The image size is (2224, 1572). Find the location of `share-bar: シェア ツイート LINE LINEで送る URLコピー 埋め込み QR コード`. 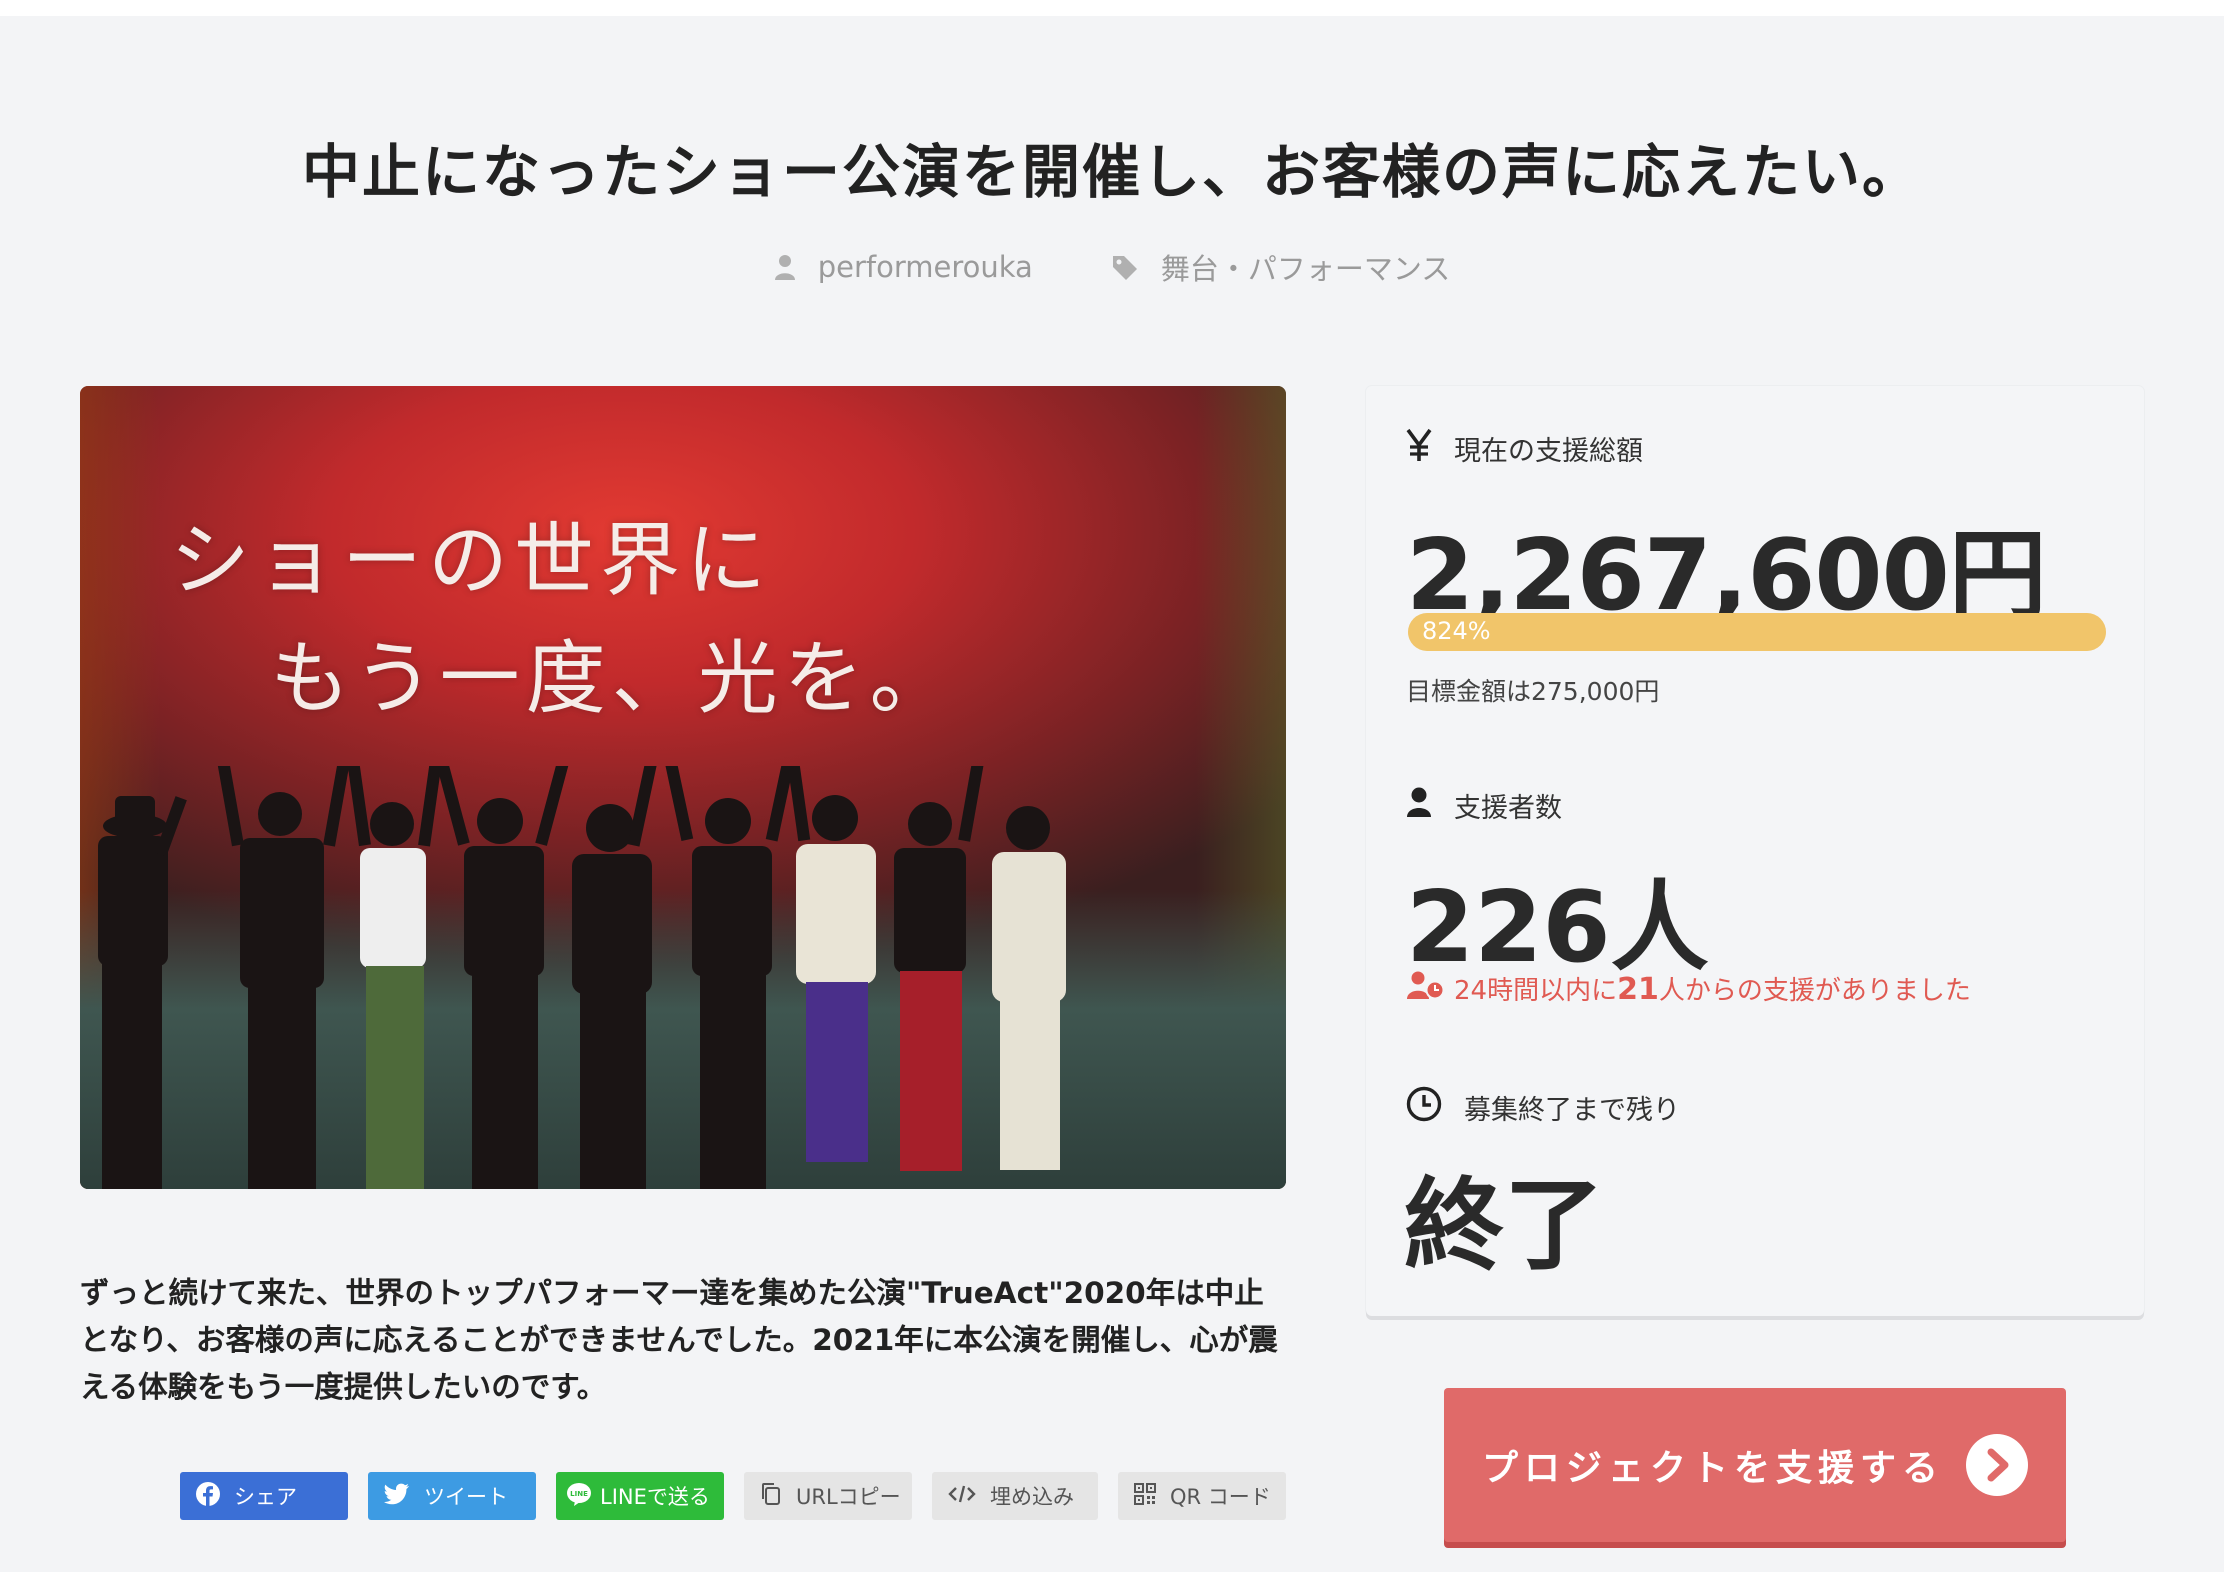

share-bar: シェア ツイート LINE LINEで送る URLコピー 埋め込み QR コード is located at coordinates (733, 1496).